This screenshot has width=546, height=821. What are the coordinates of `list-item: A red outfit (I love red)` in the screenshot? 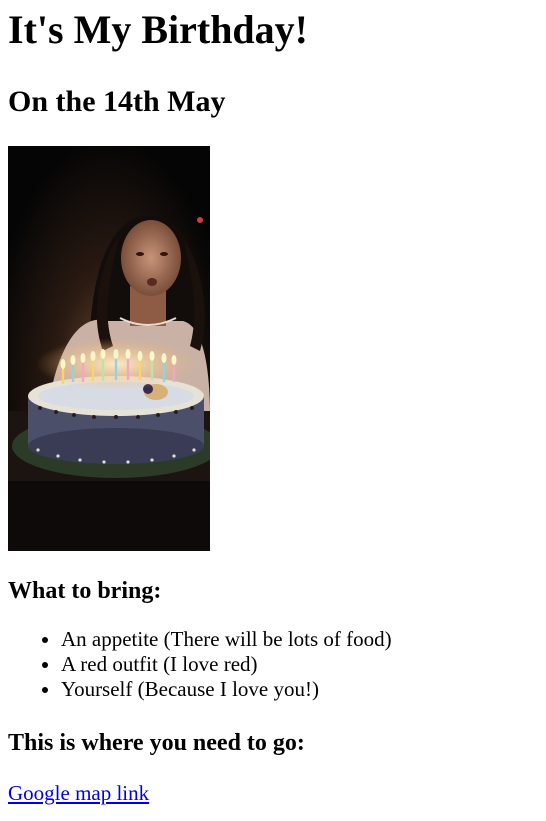 It's located at (299, 664).